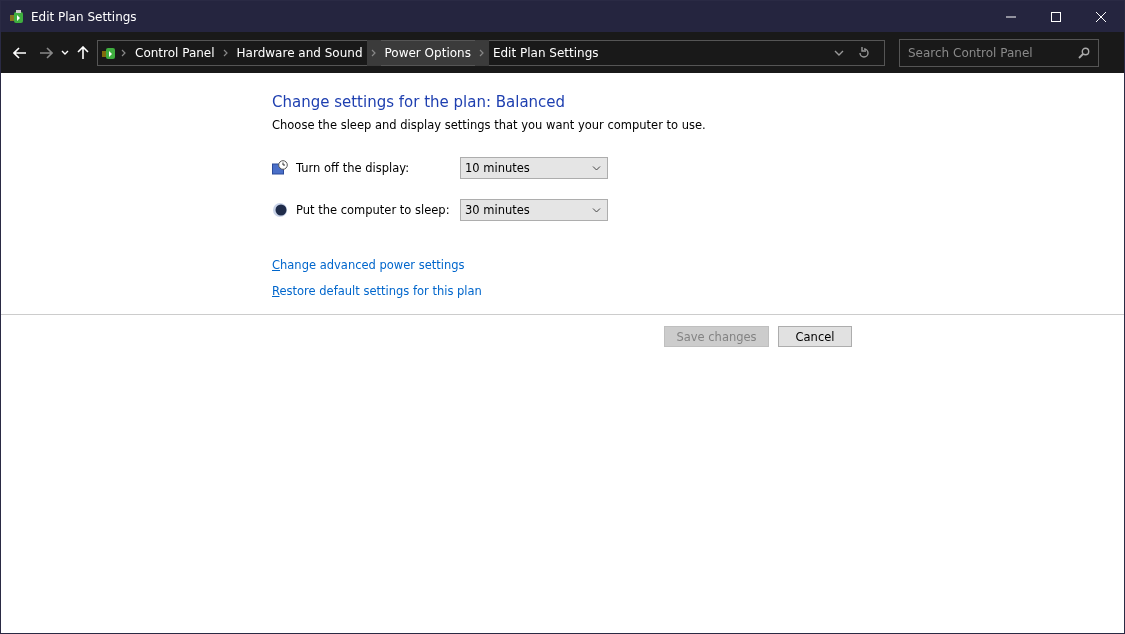 The image size is (1125, 634). What do you see at coordinates (65, 52) in the screenshot?
I see `recent-locations-caret-icon` at bounding box center [65, 52].